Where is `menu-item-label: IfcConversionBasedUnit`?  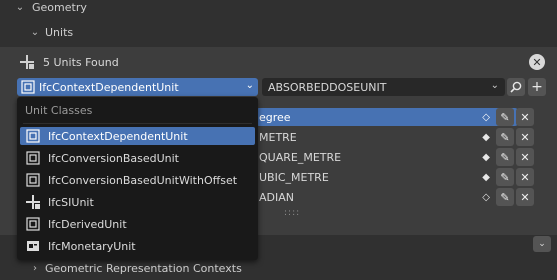 menu-item-label: IfcConversionBasedUnit is located at coordinates (113, 158).